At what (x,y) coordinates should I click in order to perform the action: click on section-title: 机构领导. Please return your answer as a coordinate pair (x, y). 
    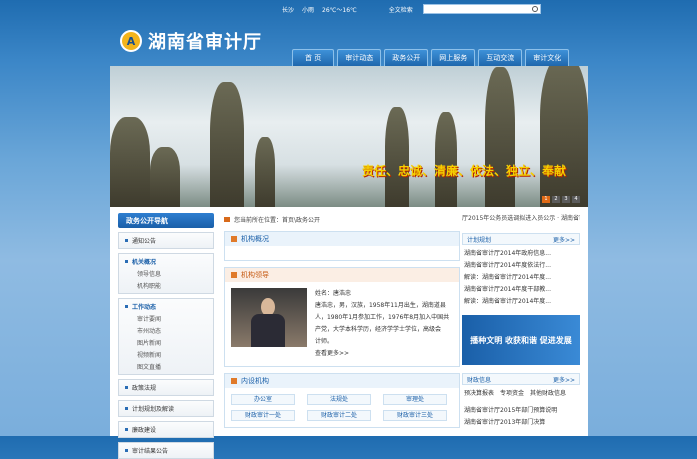
    Looking at the image, I should click on (255, 275).